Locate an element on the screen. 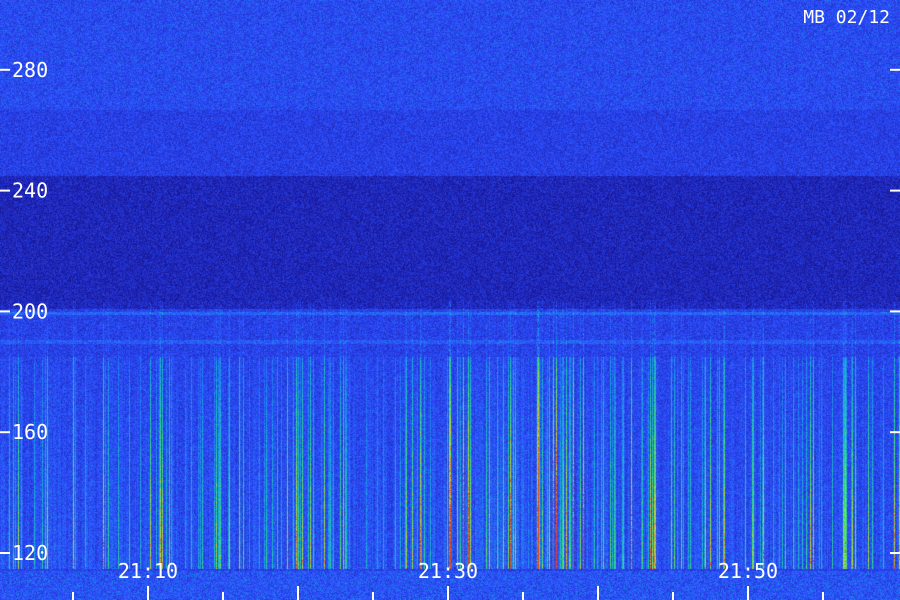  y-tick-label: 280 is located at coordinates (30, 70).